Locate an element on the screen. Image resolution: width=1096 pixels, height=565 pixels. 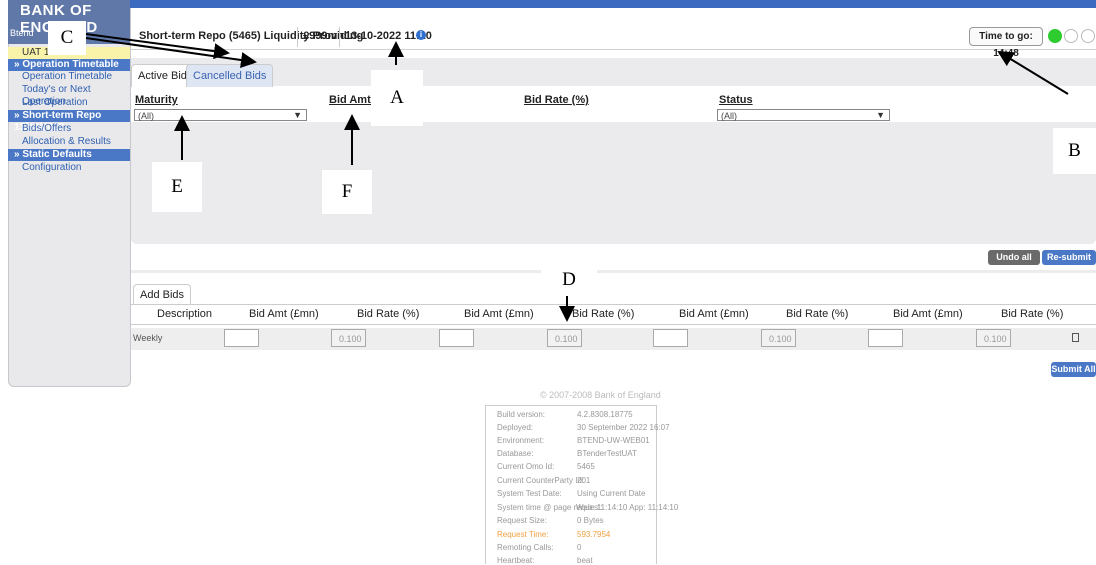
arrow-b-to-timer is located at coordinates (1033, 72).